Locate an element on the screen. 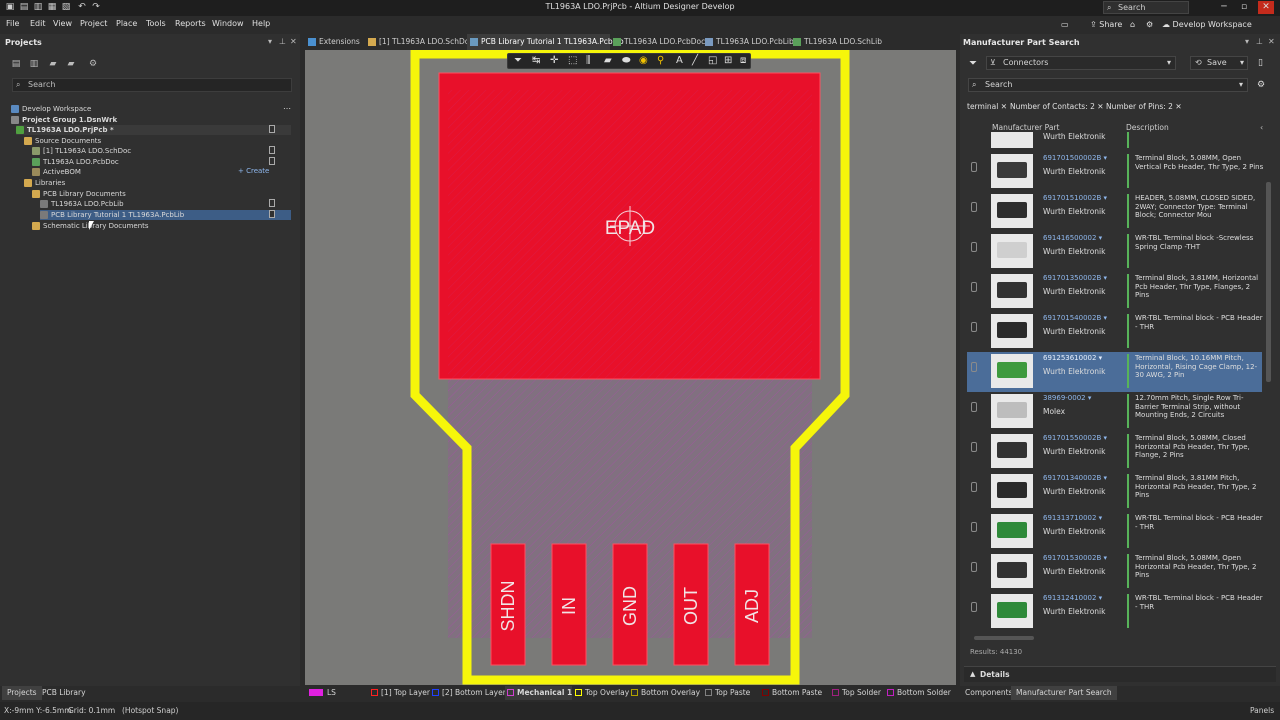  document-tab: PCB Library Tutorial 1 TL1963A.PcbLib is located at coordinates (545, 42).